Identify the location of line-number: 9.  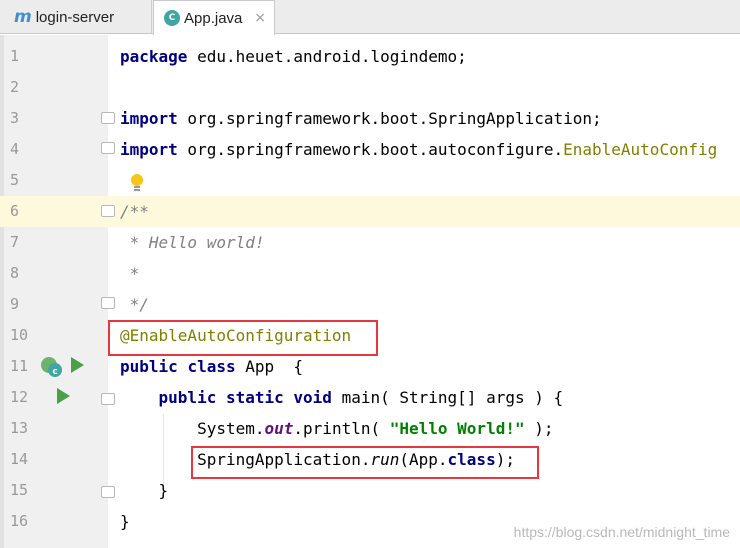
(15, 304).